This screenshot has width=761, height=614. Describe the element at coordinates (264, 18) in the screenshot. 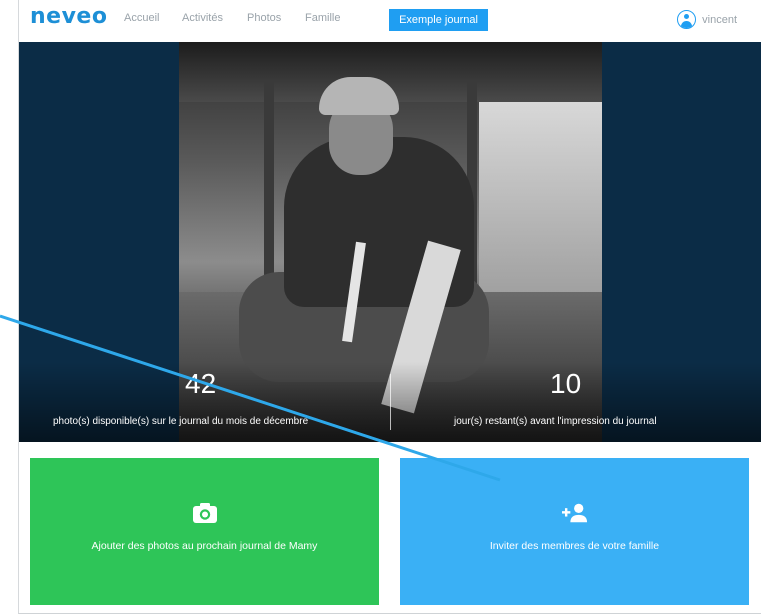

I see `nav-item-photos: Photos` at that location.